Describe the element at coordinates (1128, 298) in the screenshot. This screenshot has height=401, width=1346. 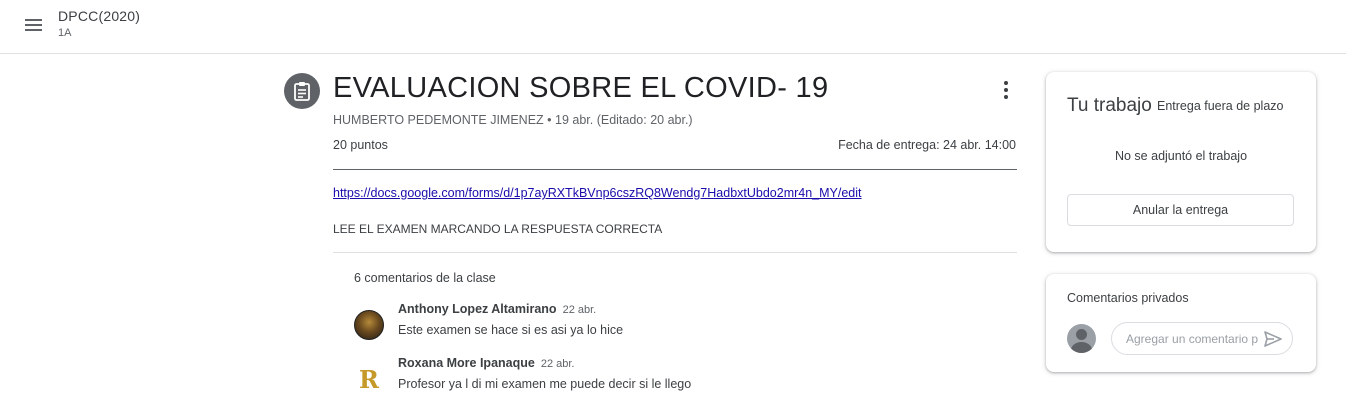
I see `private-comments-title: Comentarios privados` at that location.